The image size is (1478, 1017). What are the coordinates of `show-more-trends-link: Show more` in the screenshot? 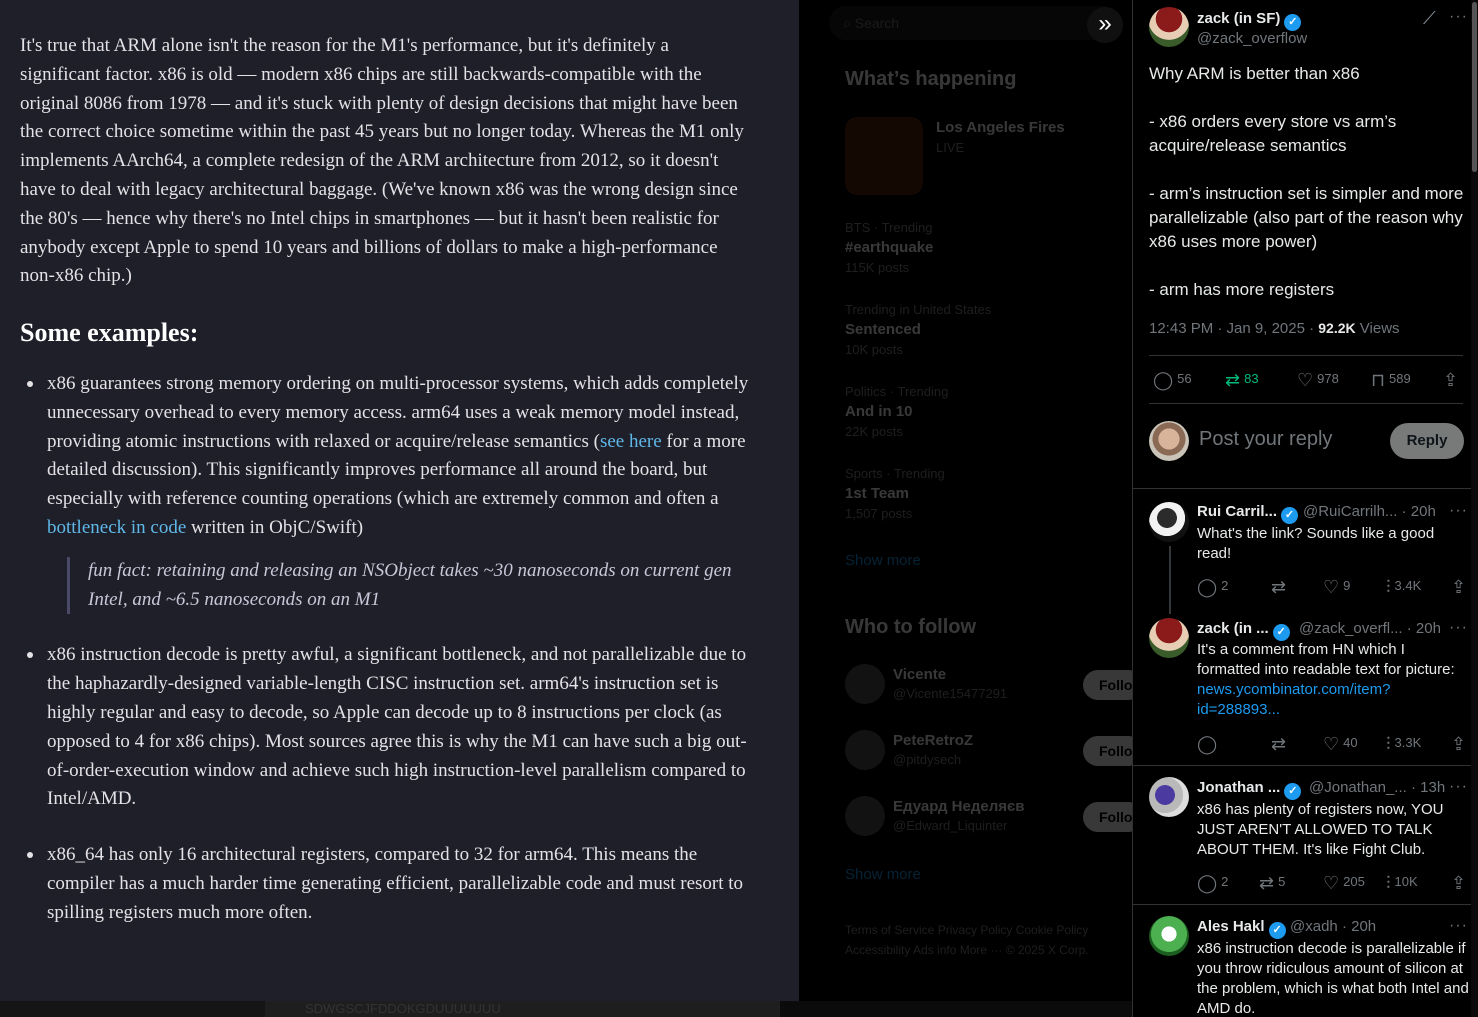 It's located at (883, 560).